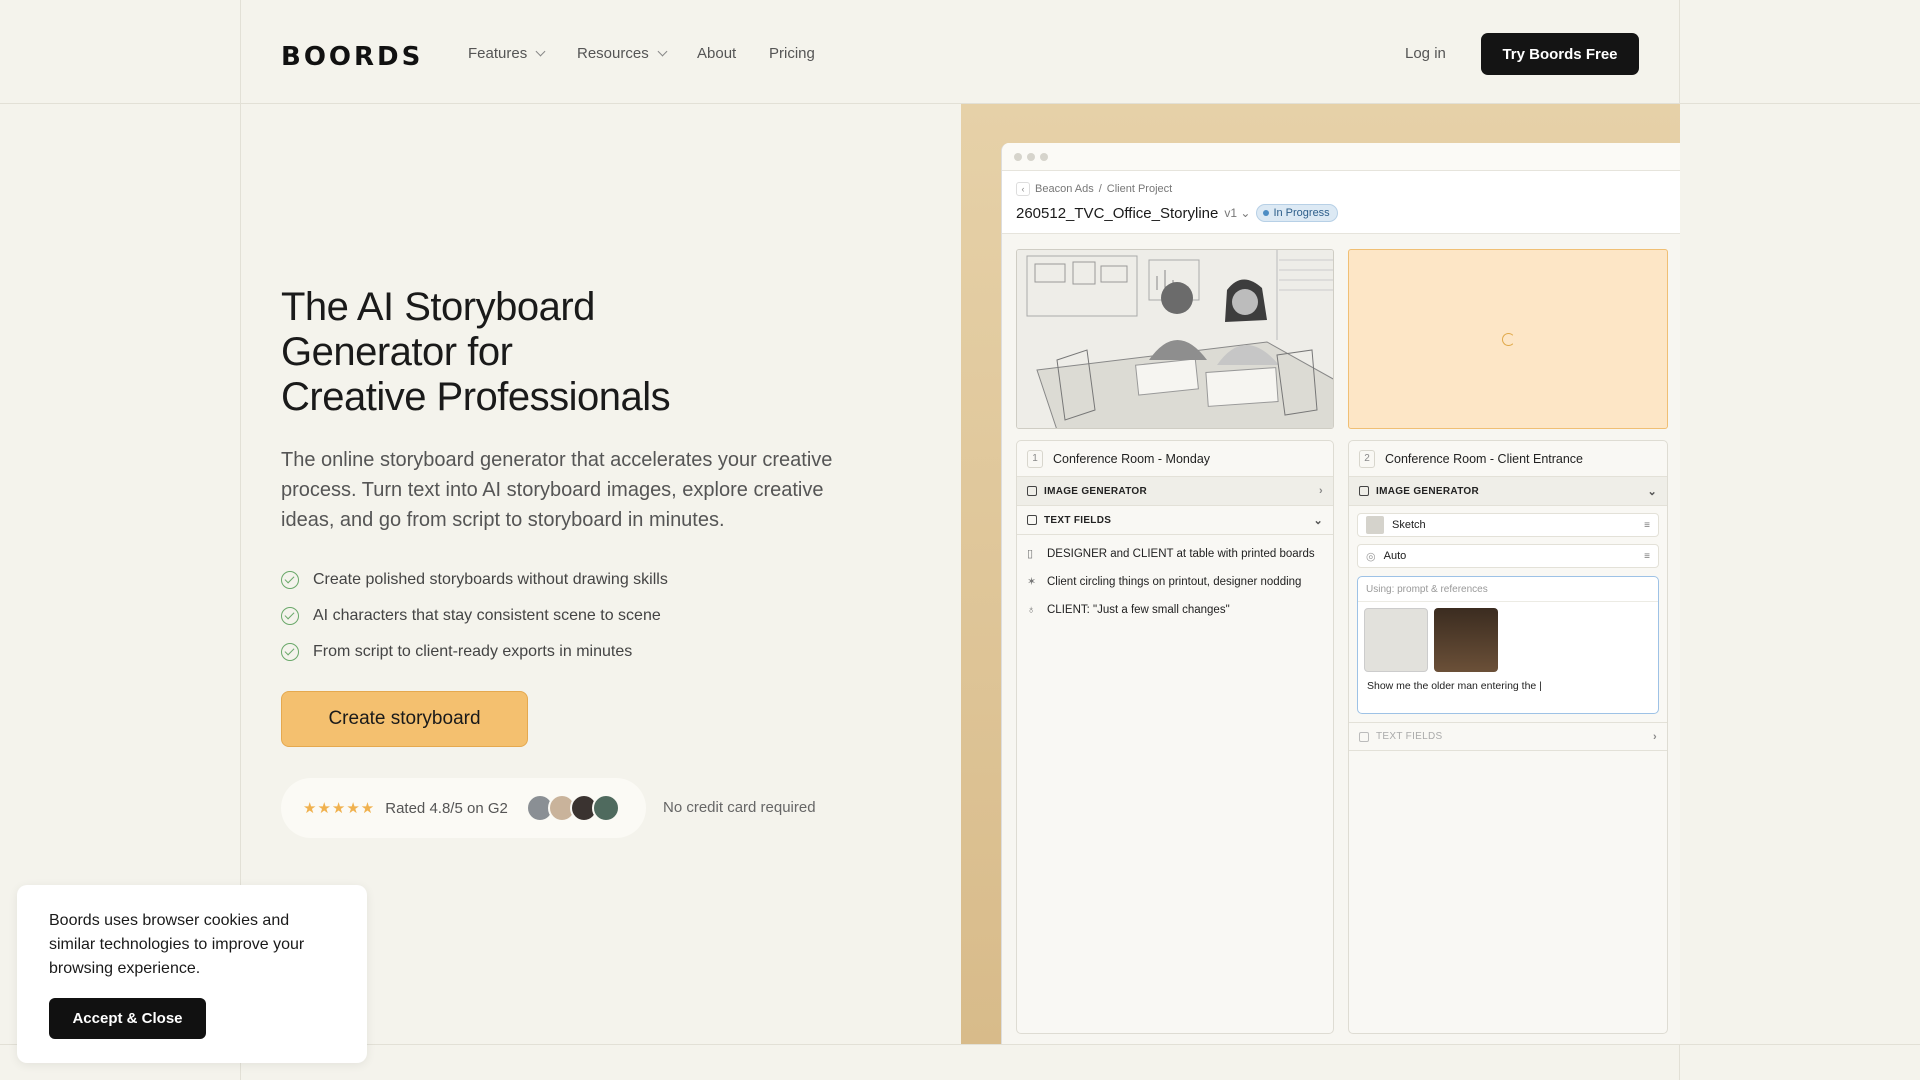  I want to click on reference-image-sketch, so click(1396, 640).